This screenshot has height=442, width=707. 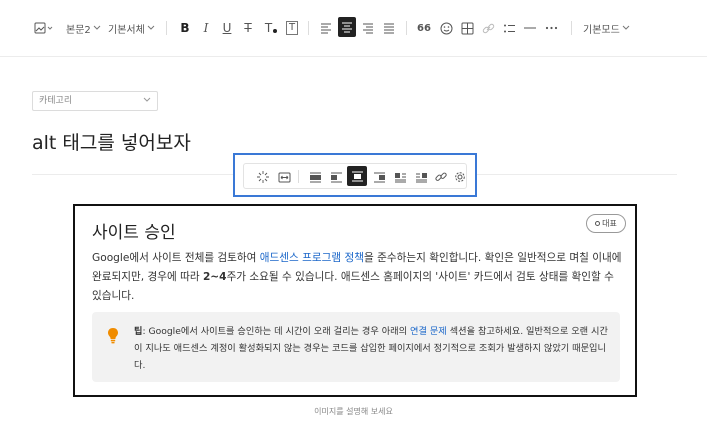 I want to click on table-button, so click(x=467, y=28).